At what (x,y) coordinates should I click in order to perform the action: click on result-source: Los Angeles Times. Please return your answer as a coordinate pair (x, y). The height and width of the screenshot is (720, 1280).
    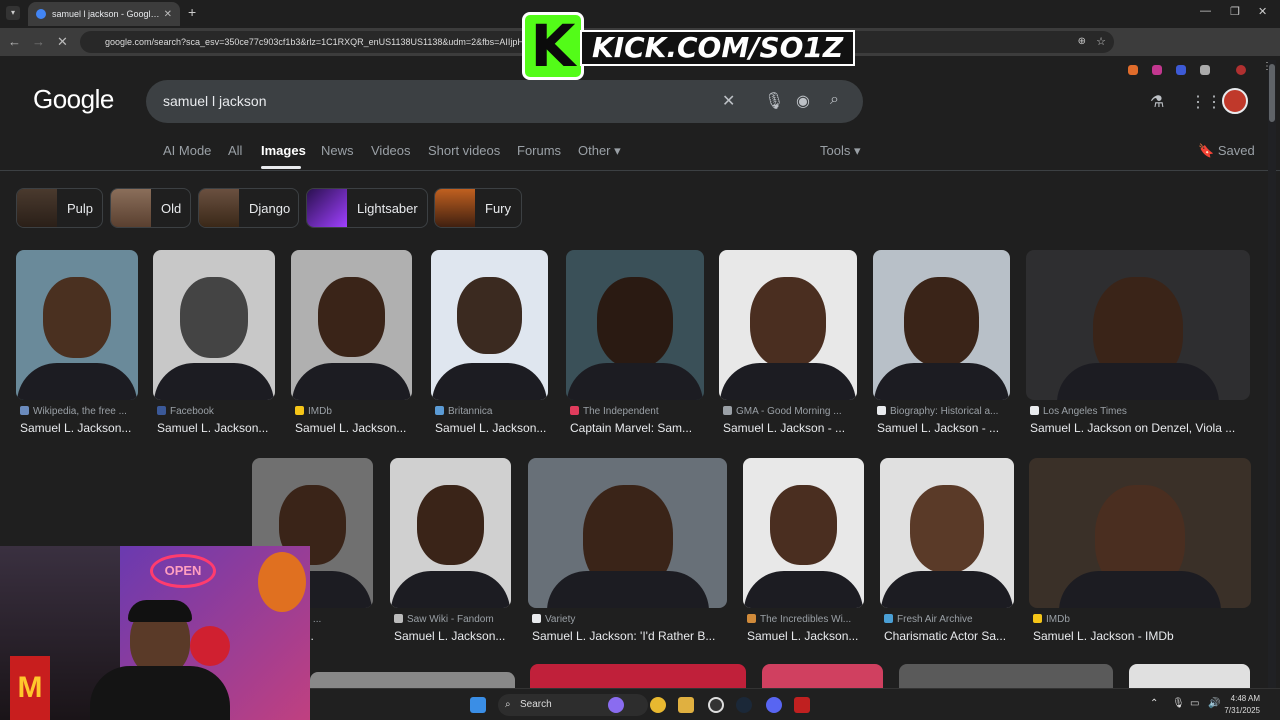
    Looking at the image, I should click on (1140, 411).